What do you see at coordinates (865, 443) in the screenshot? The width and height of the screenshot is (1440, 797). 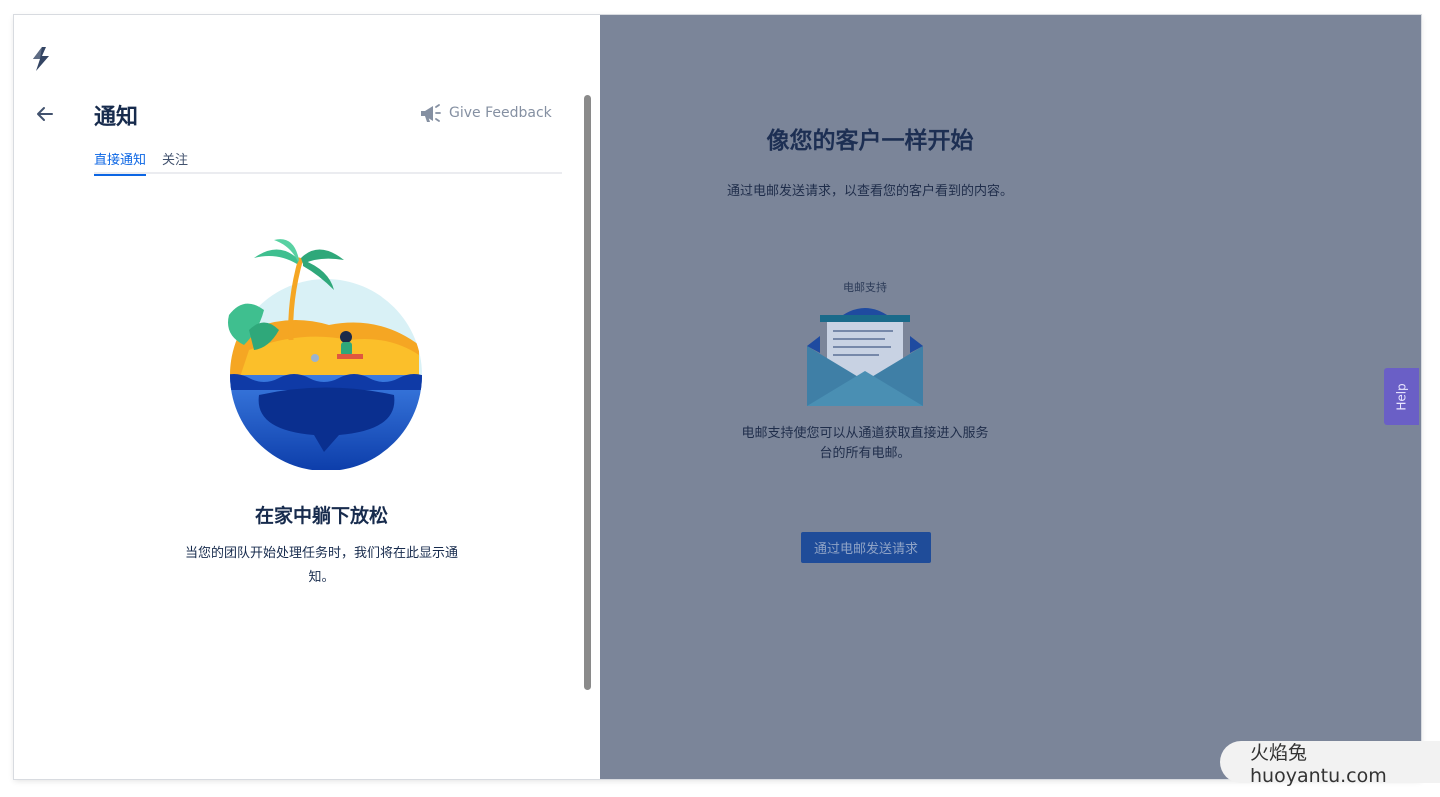 I see `email-support-description: 电邮支持使您可以从通道获取直接进入服务台的所有电邮。` at bounding box center [865, 443].